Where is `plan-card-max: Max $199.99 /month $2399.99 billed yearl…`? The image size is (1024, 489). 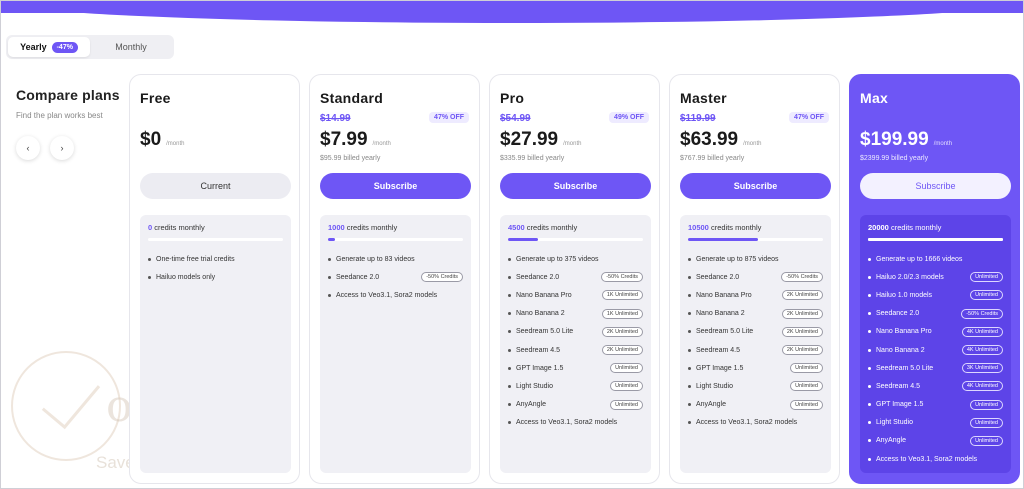 plan-card-max: Max $199.99 /month $2399.99 billed yearl… is located at coordinates (934, 279).